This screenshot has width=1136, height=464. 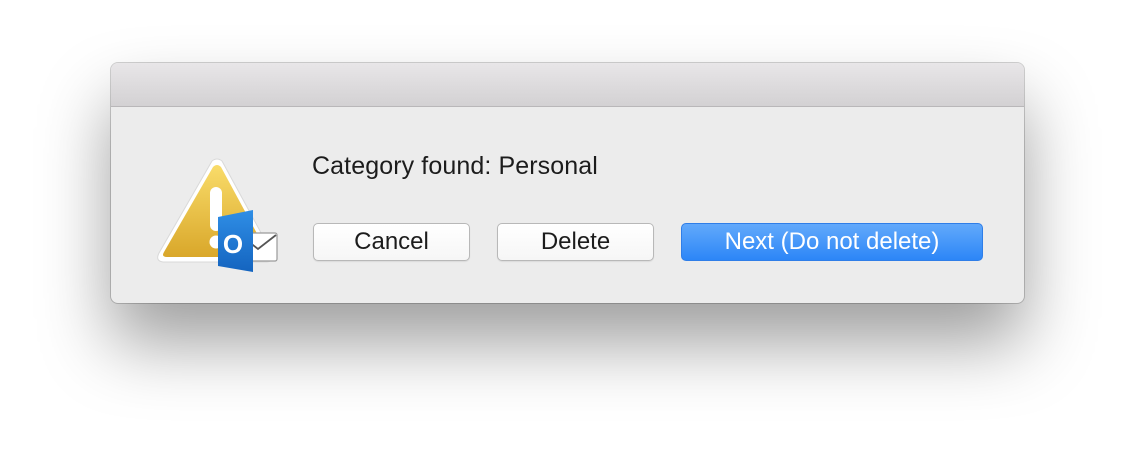 I want to click on delete-button: Delete, so click(x=575, y=242).